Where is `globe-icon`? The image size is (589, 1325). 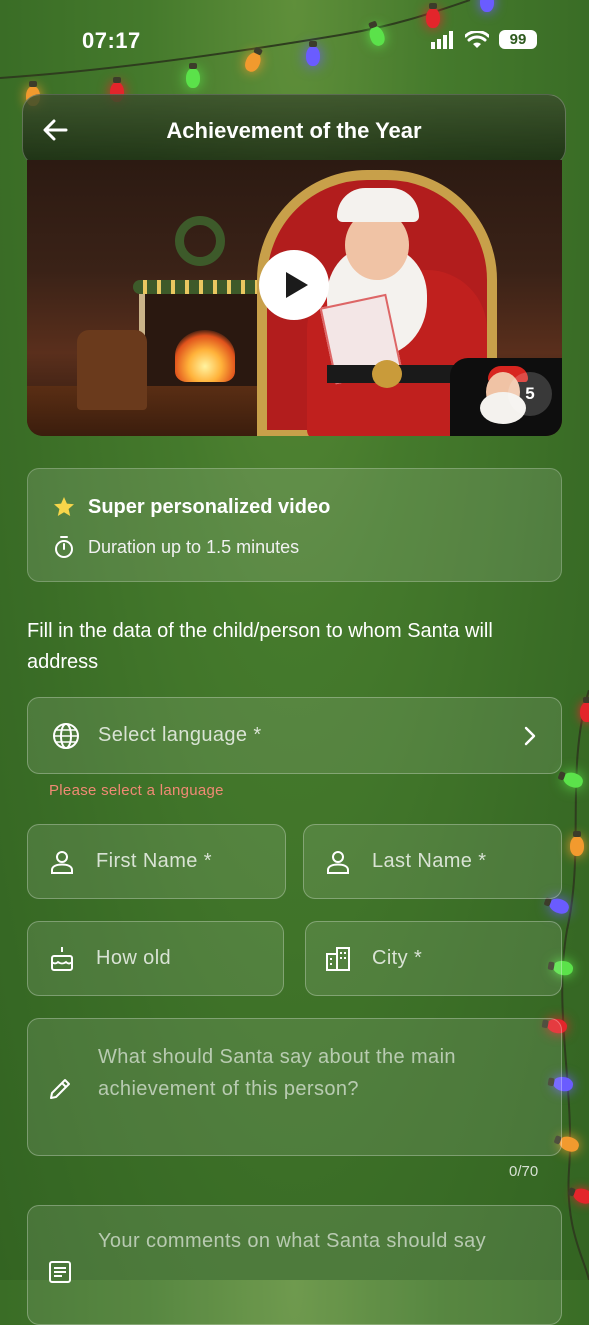 globe-icon is located at coordinates (66, 736).